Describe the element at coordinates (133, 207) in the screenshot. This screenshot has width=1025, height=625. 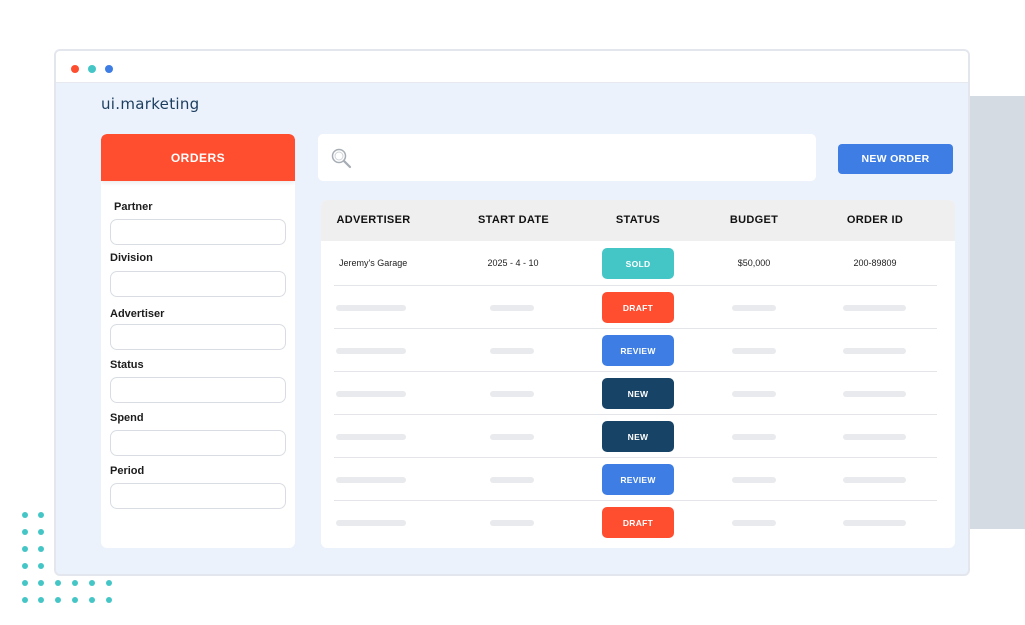
I see `filter-label-partner: Partner` at that location.